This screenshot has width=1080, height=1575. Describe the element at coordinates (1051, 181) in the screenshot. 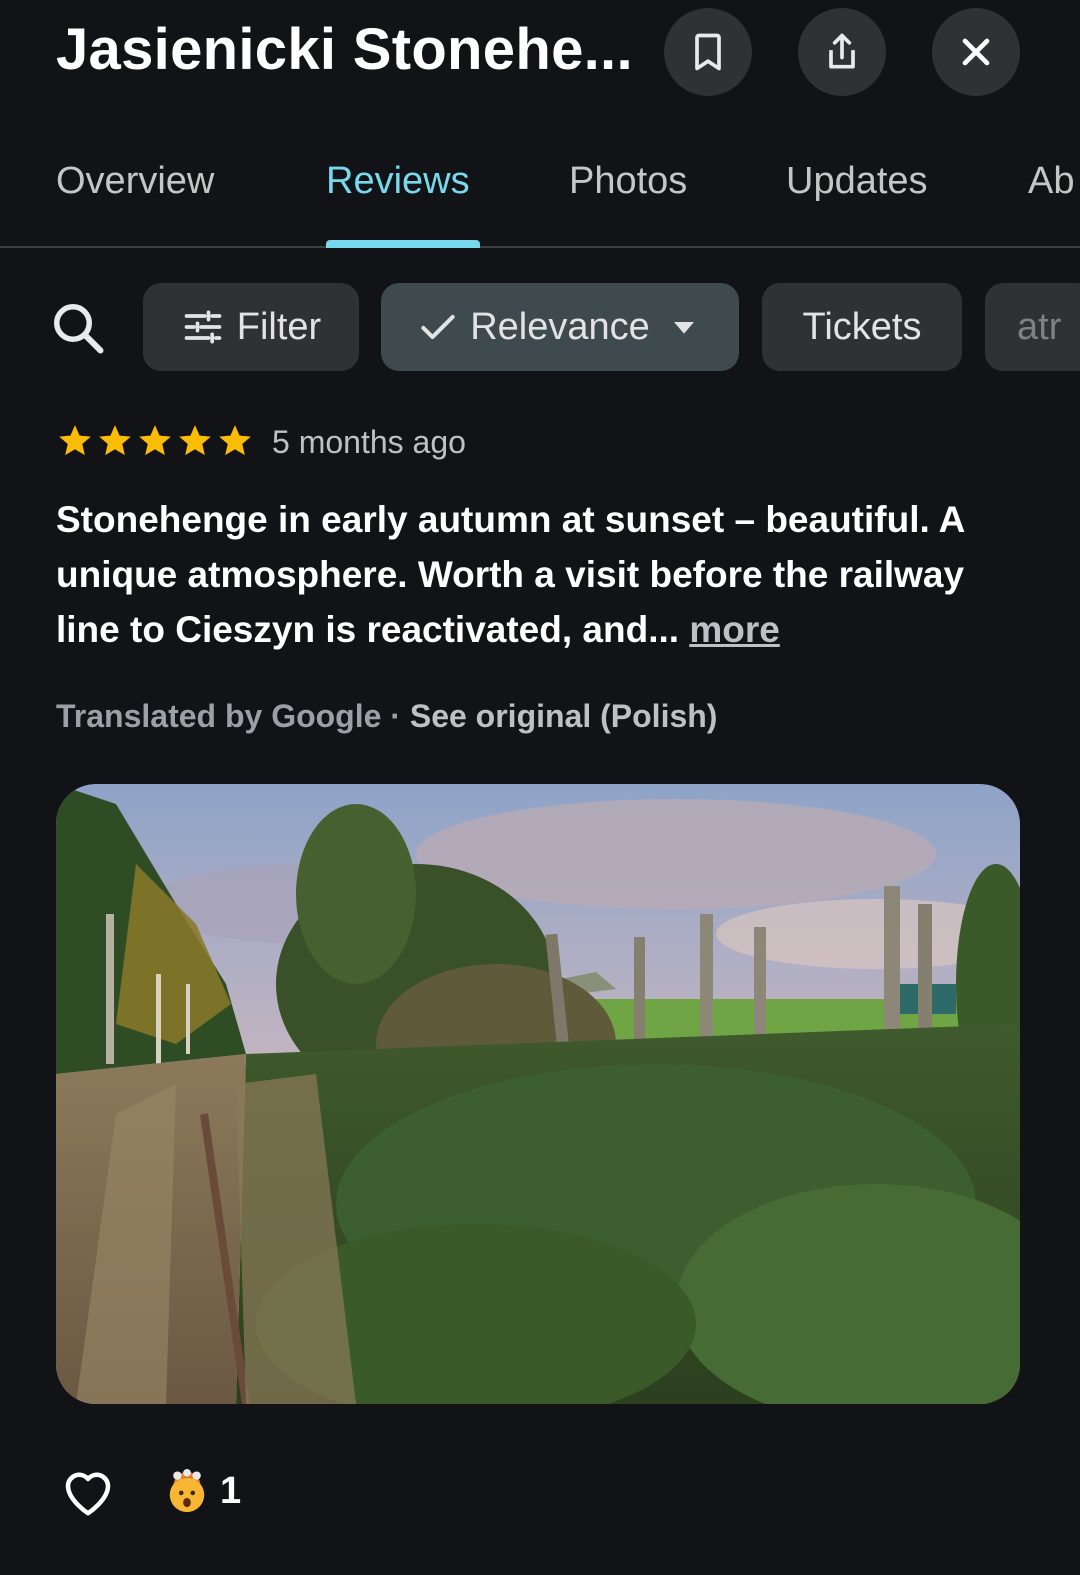

I see `tab-about: Ab` at that location.